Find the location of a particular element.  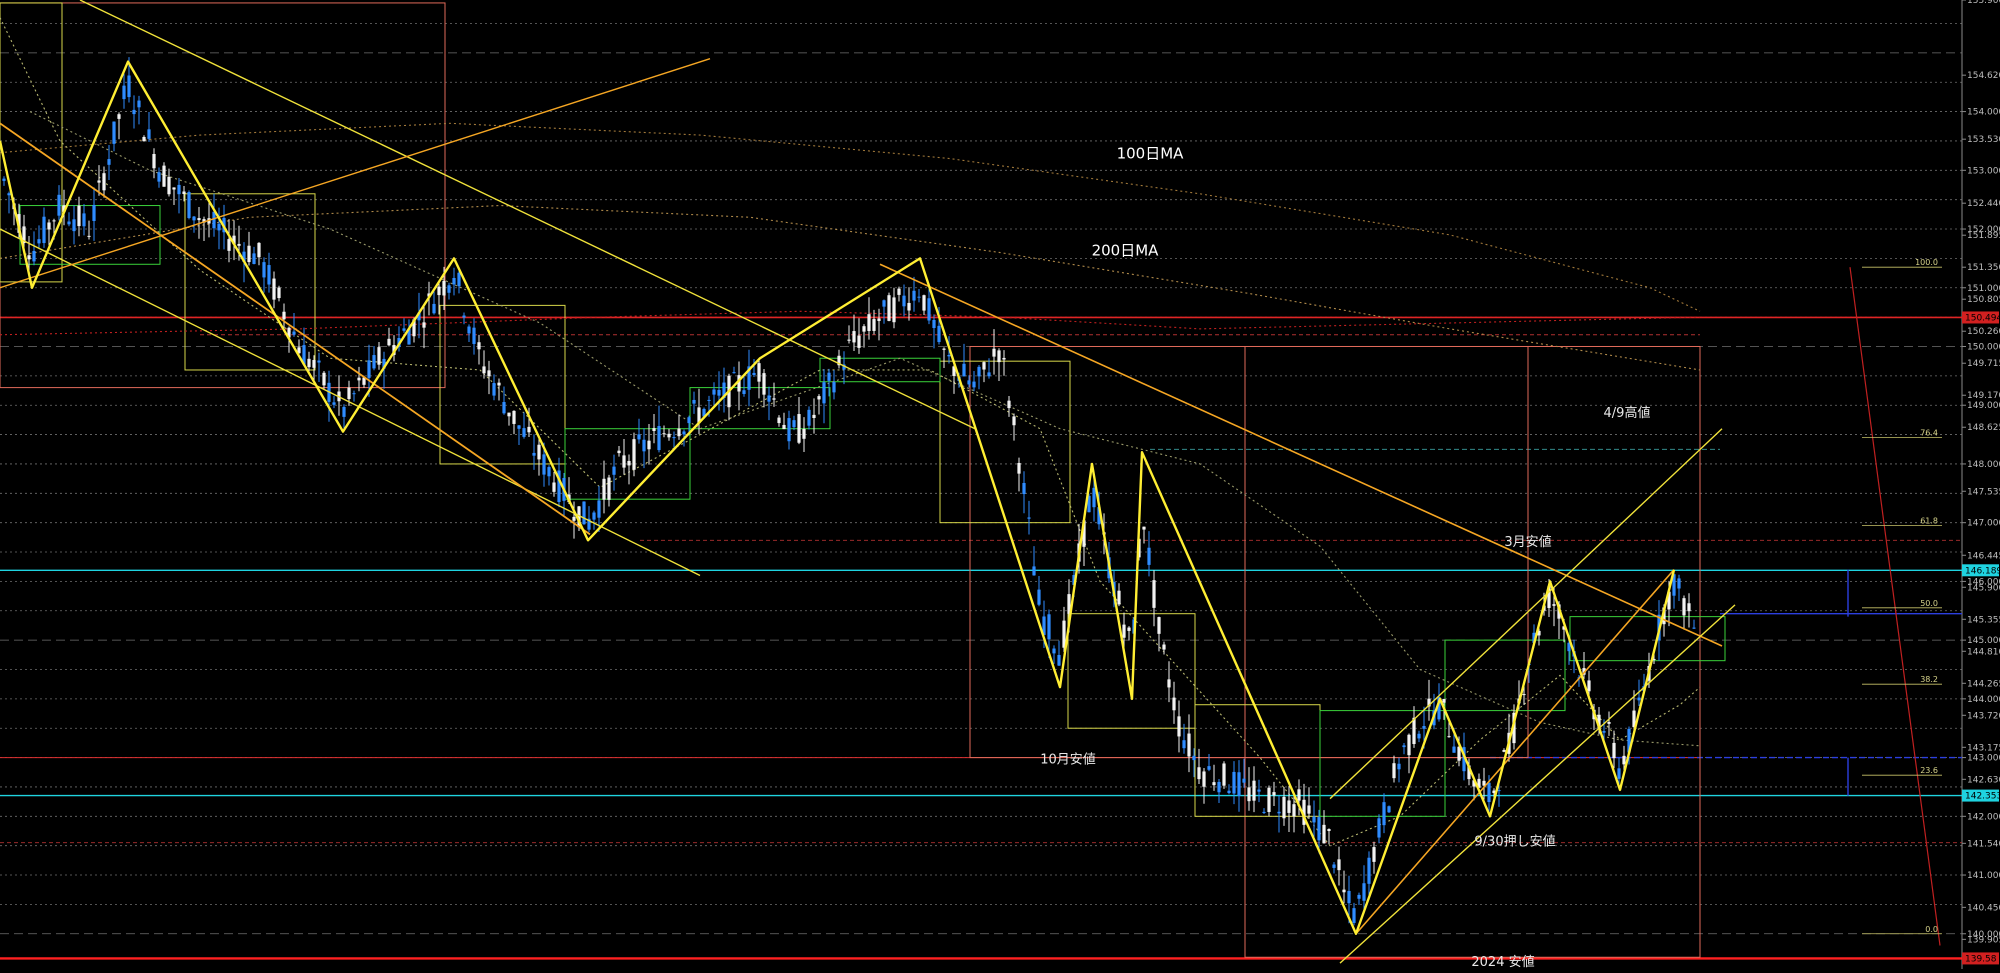

price-label: 149.000 is located at coordinates (1983, 406).